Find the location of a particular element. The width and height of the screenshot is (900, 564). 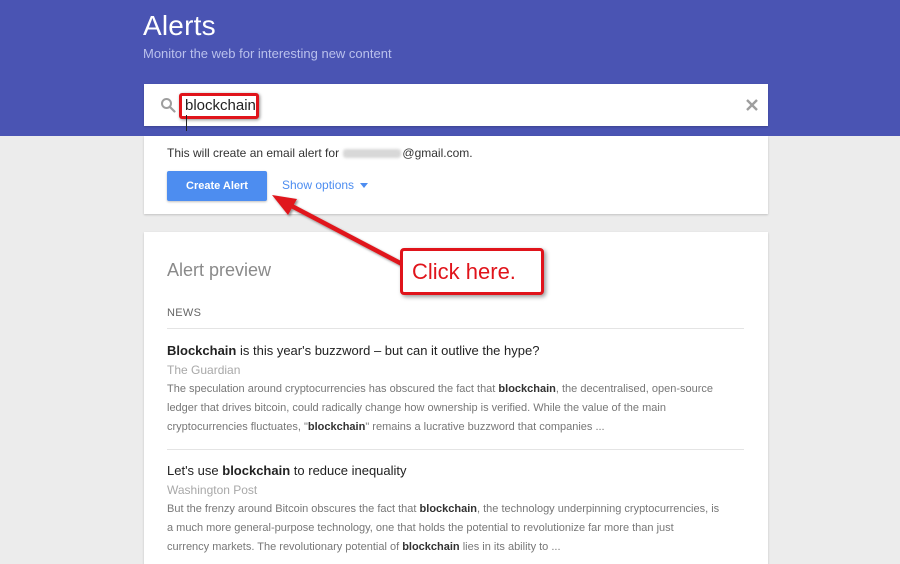

chevron-down-icon is located at coordinates (364, 186).